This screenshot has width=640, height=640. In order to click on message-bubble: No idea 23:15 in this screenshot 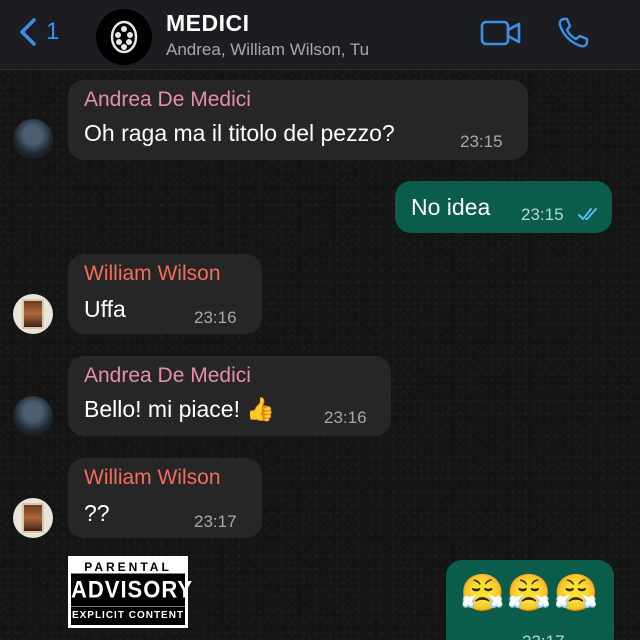, I will do `click(503, 207)`.